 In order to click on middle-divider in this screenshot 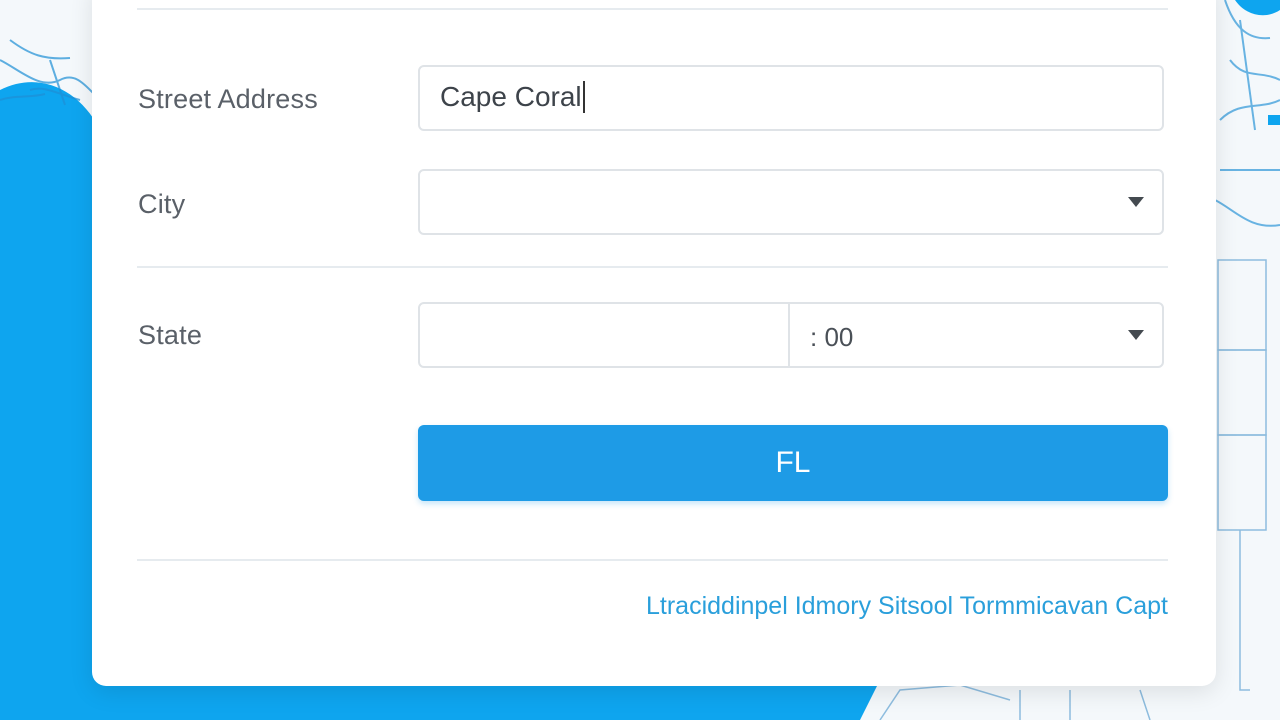, I will do `click(652, 267)`.